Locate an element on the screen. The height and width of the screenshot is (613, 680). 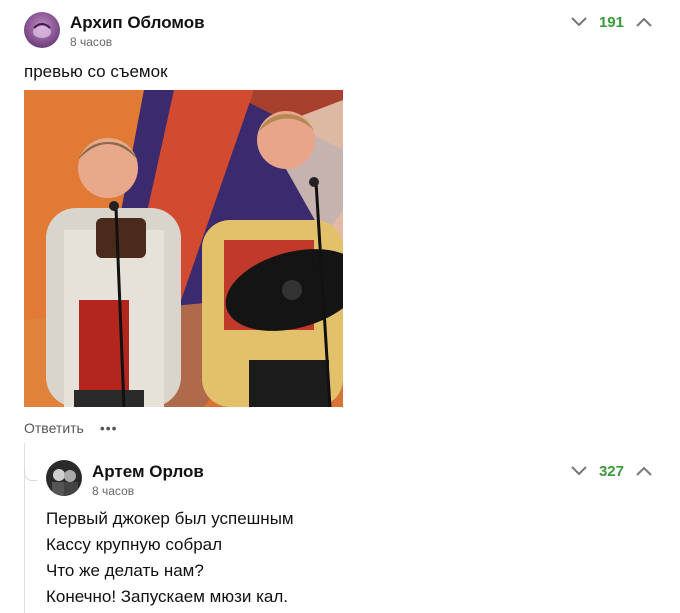
vote-controls: 191 is located at coordinates (611, 22).